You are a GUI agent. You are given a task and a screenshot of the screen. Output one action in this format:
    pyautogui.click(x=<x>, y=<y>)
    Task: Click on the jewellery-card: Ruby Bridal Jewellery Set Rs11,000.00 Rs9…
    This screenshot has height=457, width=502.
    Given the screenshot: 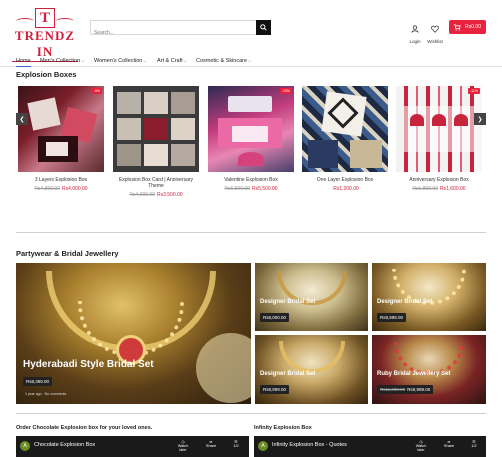 What is the action you would take?
    pyautogui.click(x=429, y=369)
    